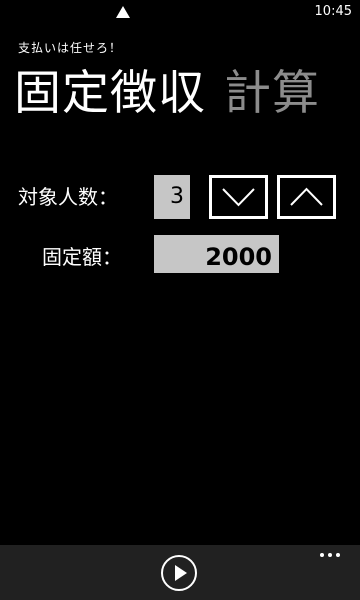 Image resolution: width=360 pixels, height=600 pixels. Describe the element at coordinates (110, 93) in the screenshot. I see `pivot-tab-fixed-collection: 固定徴収` at that location.